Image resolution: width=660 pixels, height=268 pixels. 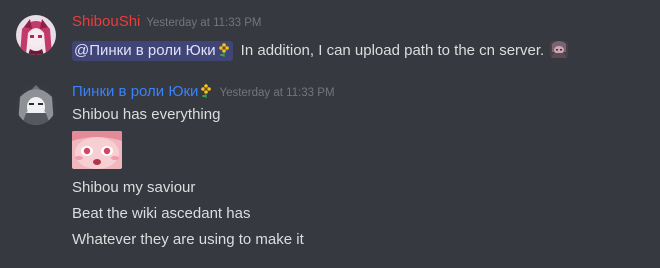 What do you see at coordinates (188, 239) in the screenshot?
I see `message-text: Whatever they are using to make it` at bounding box center [188, 239].